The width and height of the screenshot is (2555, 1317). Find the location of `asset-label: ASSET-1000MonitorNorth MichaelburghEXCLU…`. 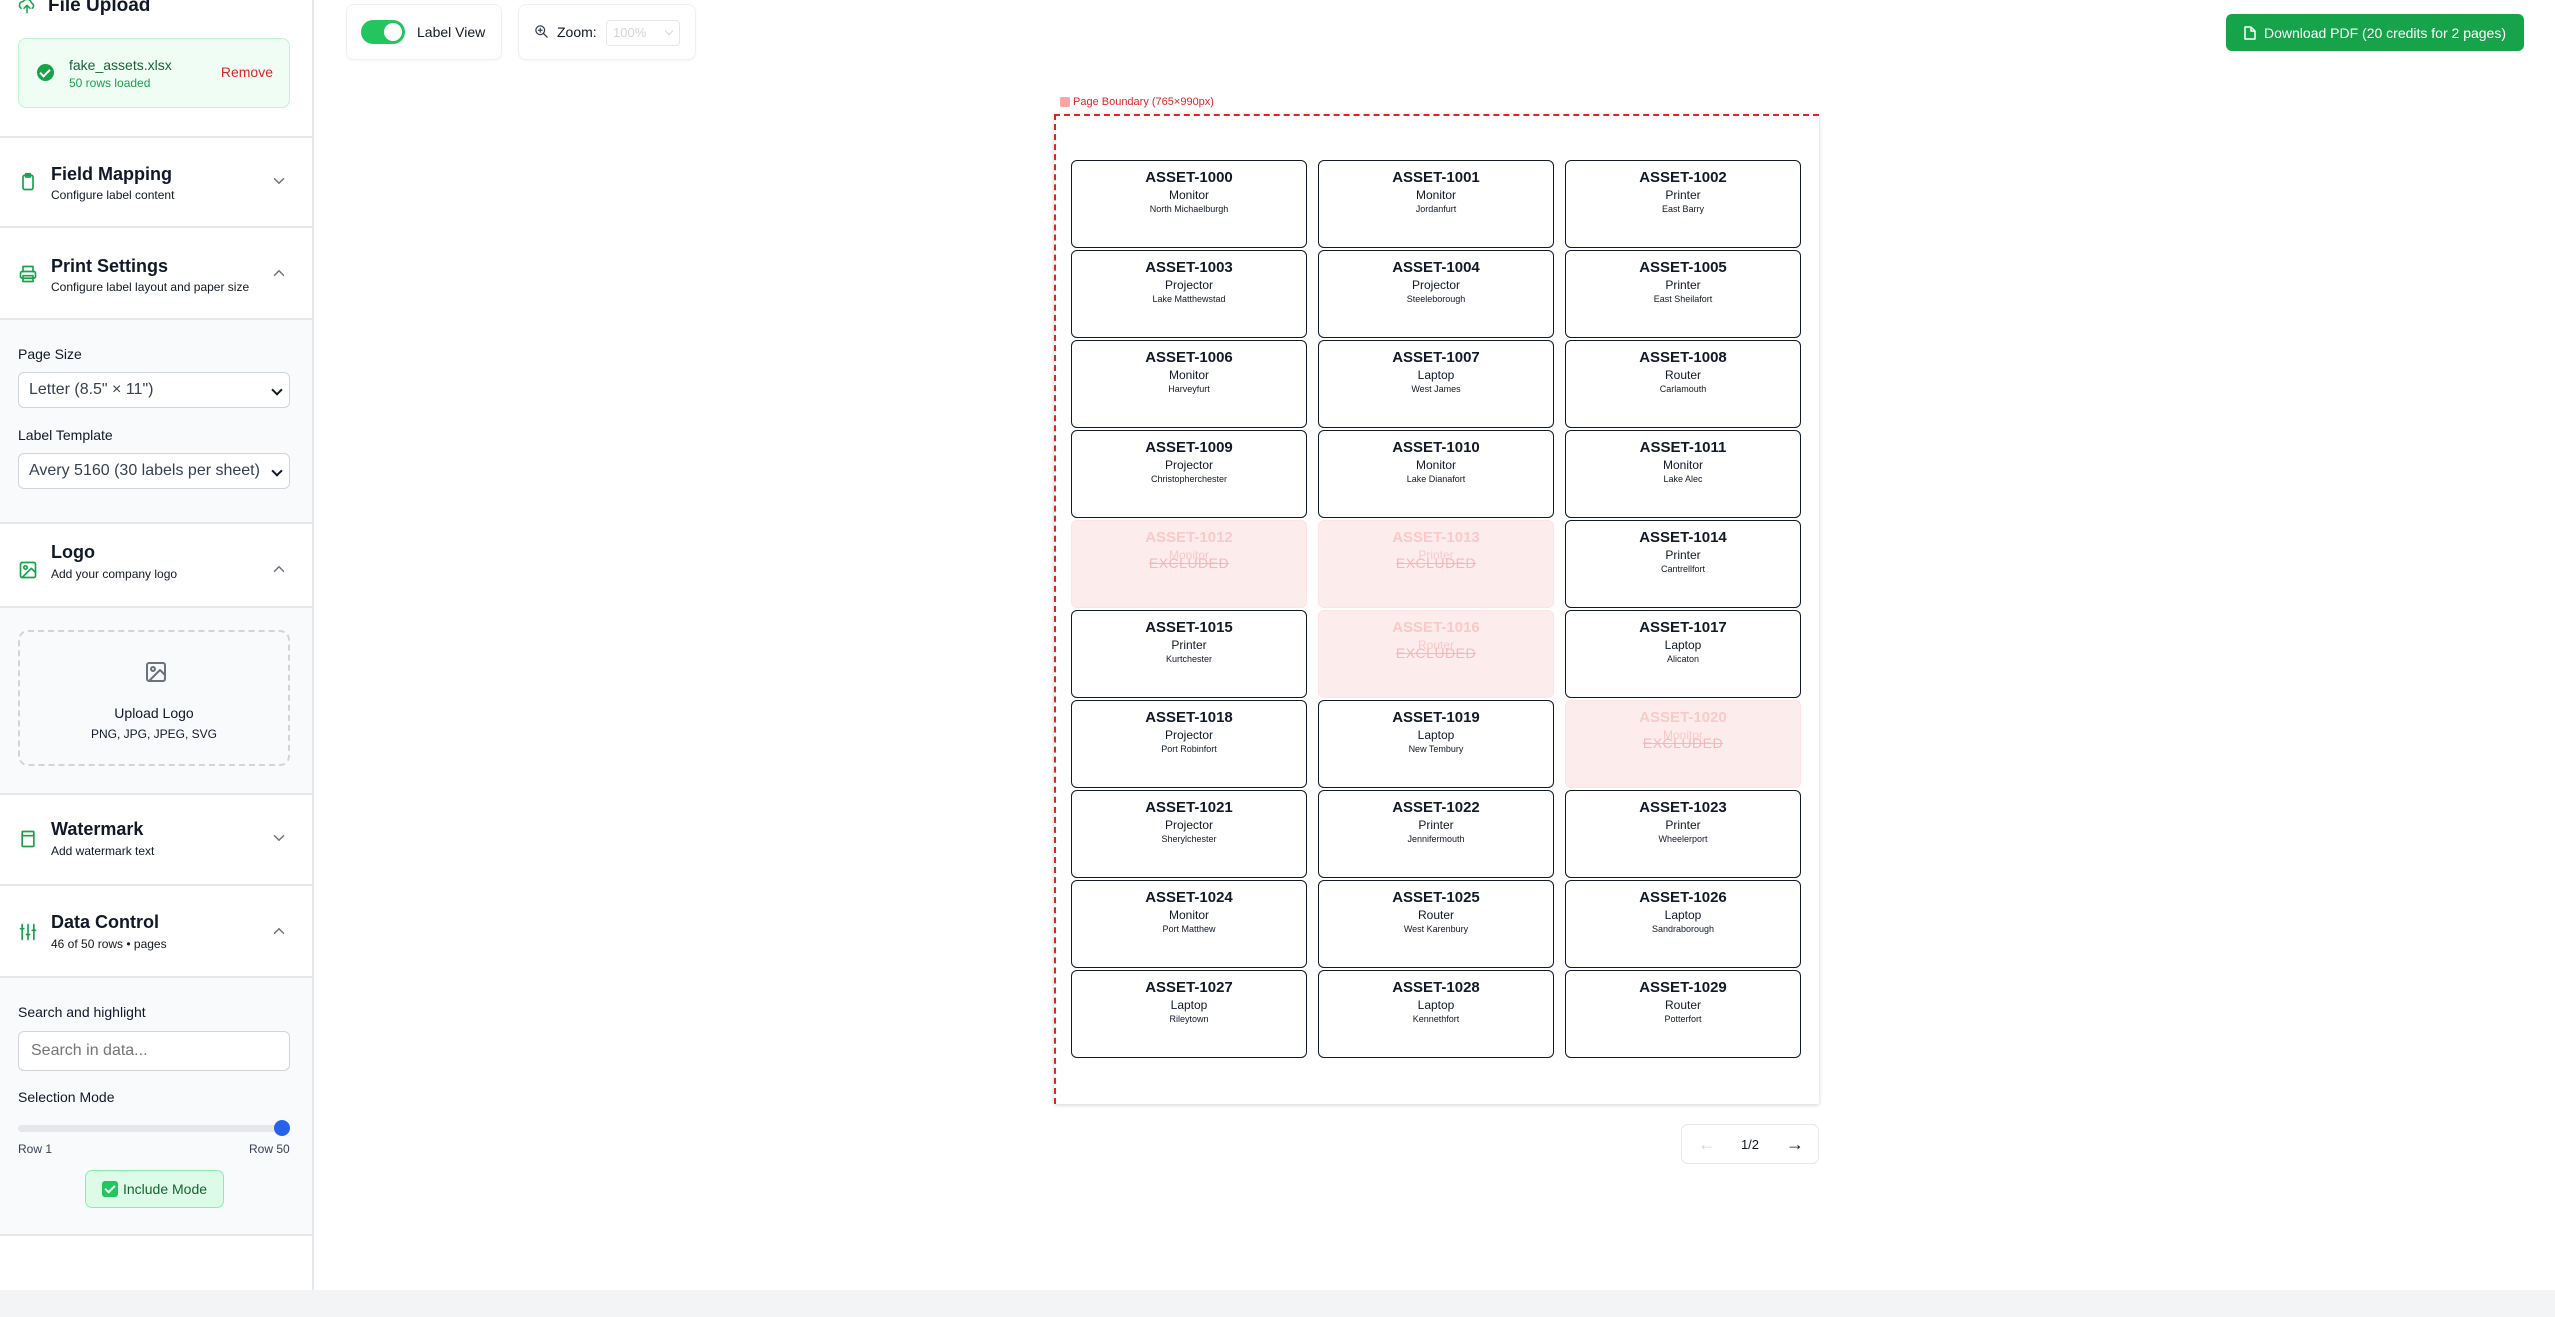

asset-label: ASSET-1000MonitorNorth MichaelburghEXCLU… is located at coordinates (1189, 204).